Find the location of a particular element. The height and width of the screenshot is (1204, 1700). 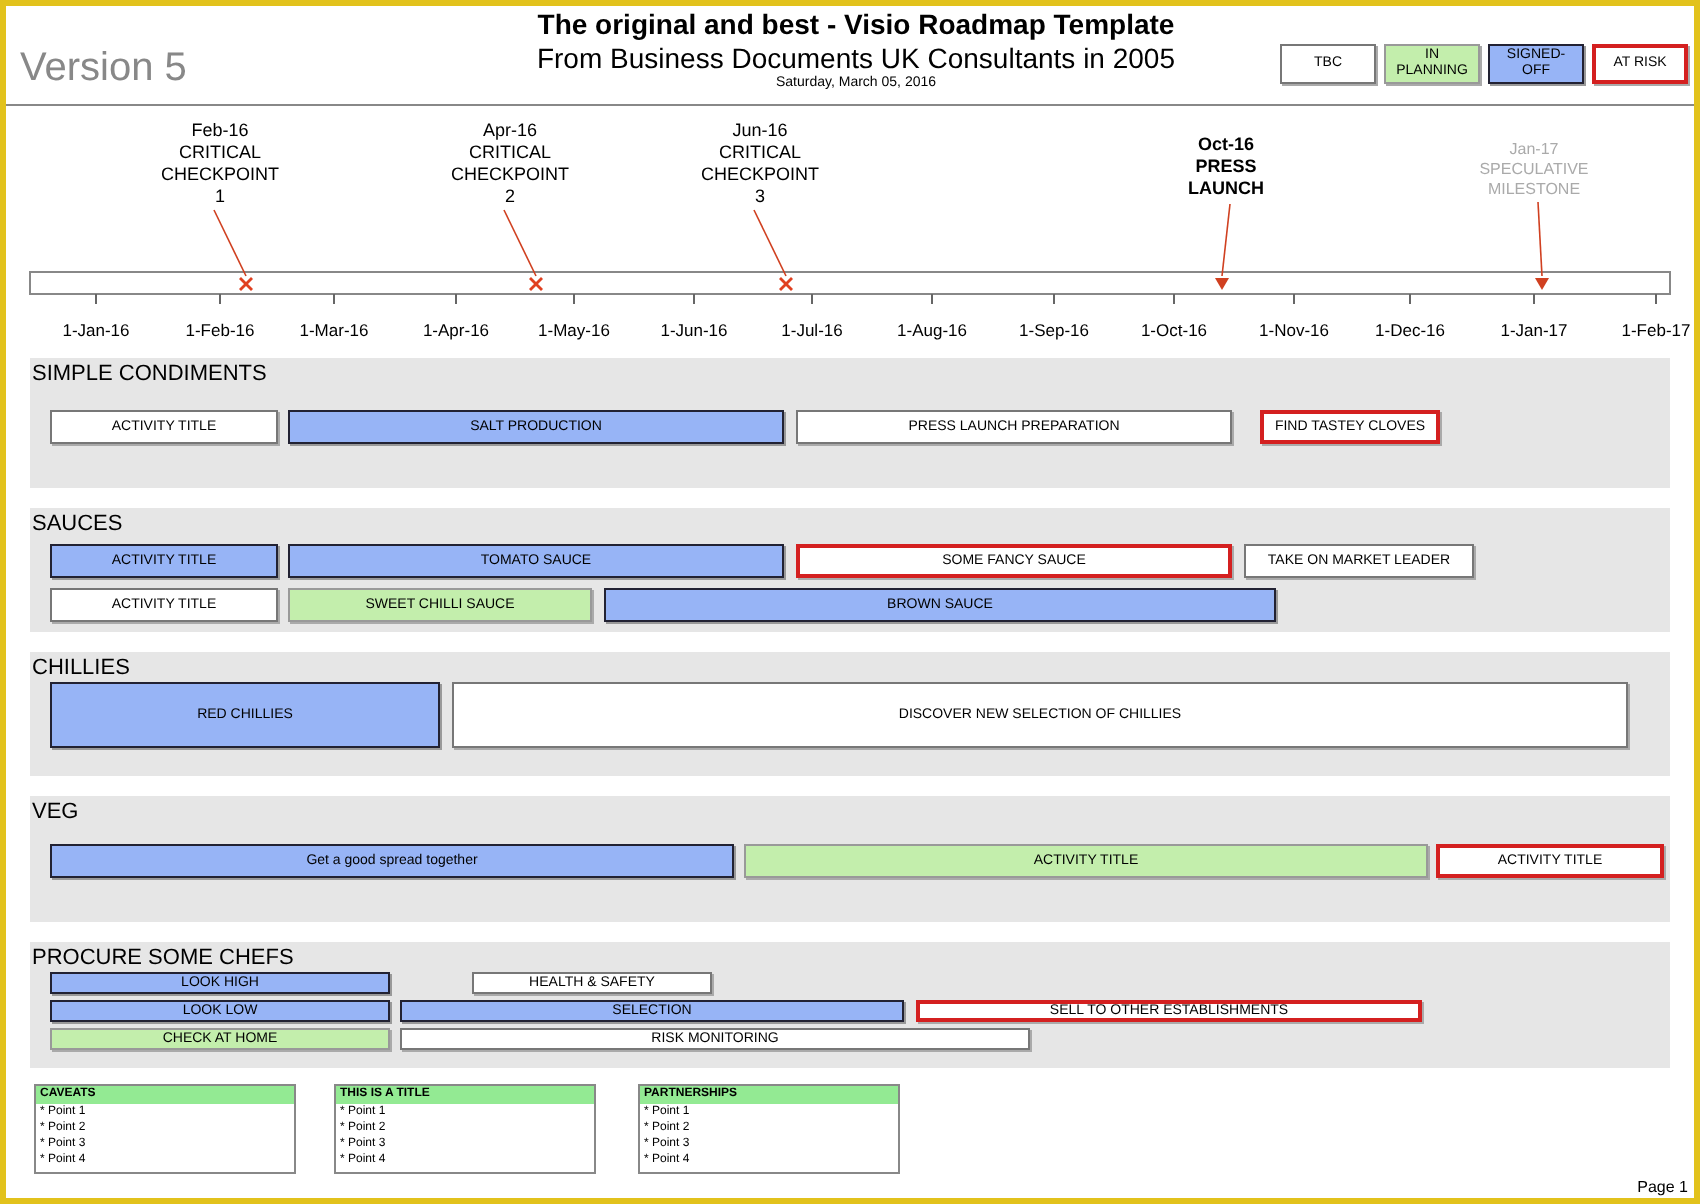

roadmap-subtitle: From Business Documents UK Consultants in 2005 is located at coordinates (856, 58).